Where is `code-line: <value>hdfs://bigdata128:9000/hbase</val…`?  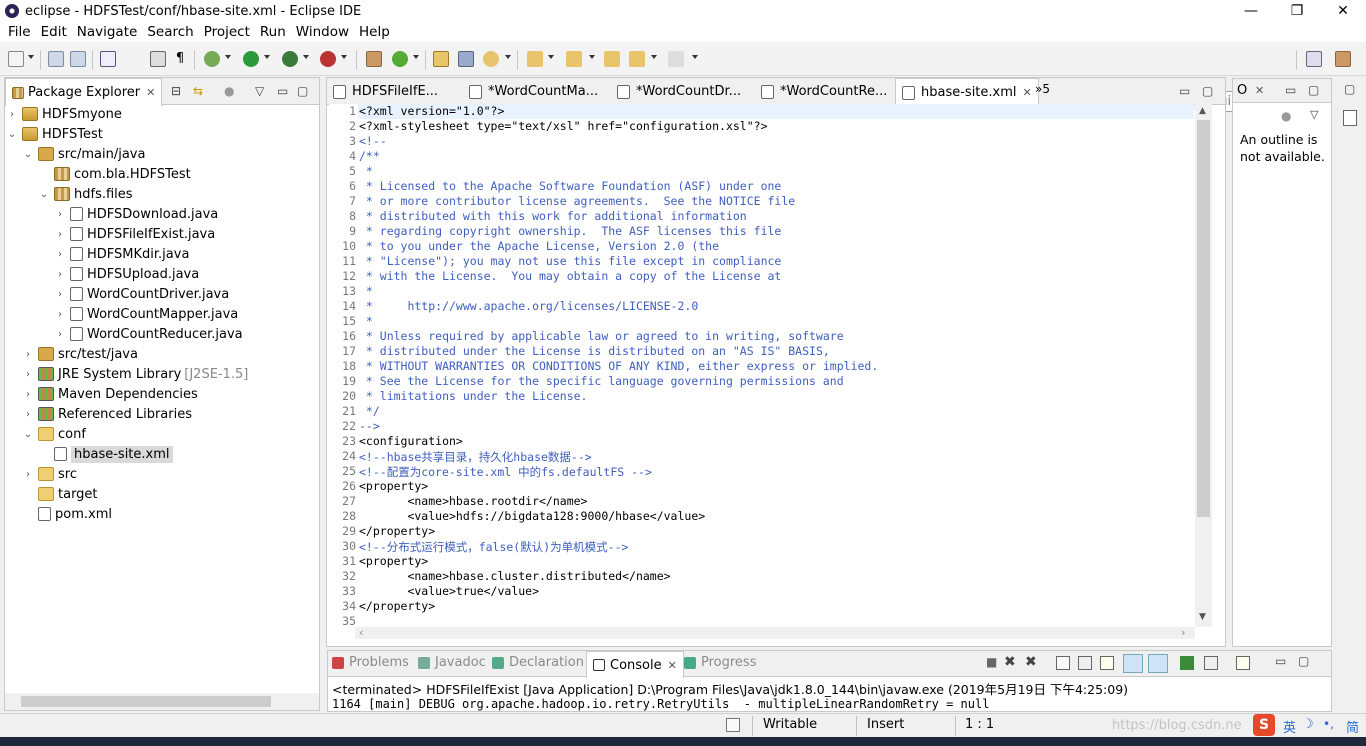 code-line: <value>hdfs://bigdata128:9000/hbase</val… is located at coordinates (532, 516).